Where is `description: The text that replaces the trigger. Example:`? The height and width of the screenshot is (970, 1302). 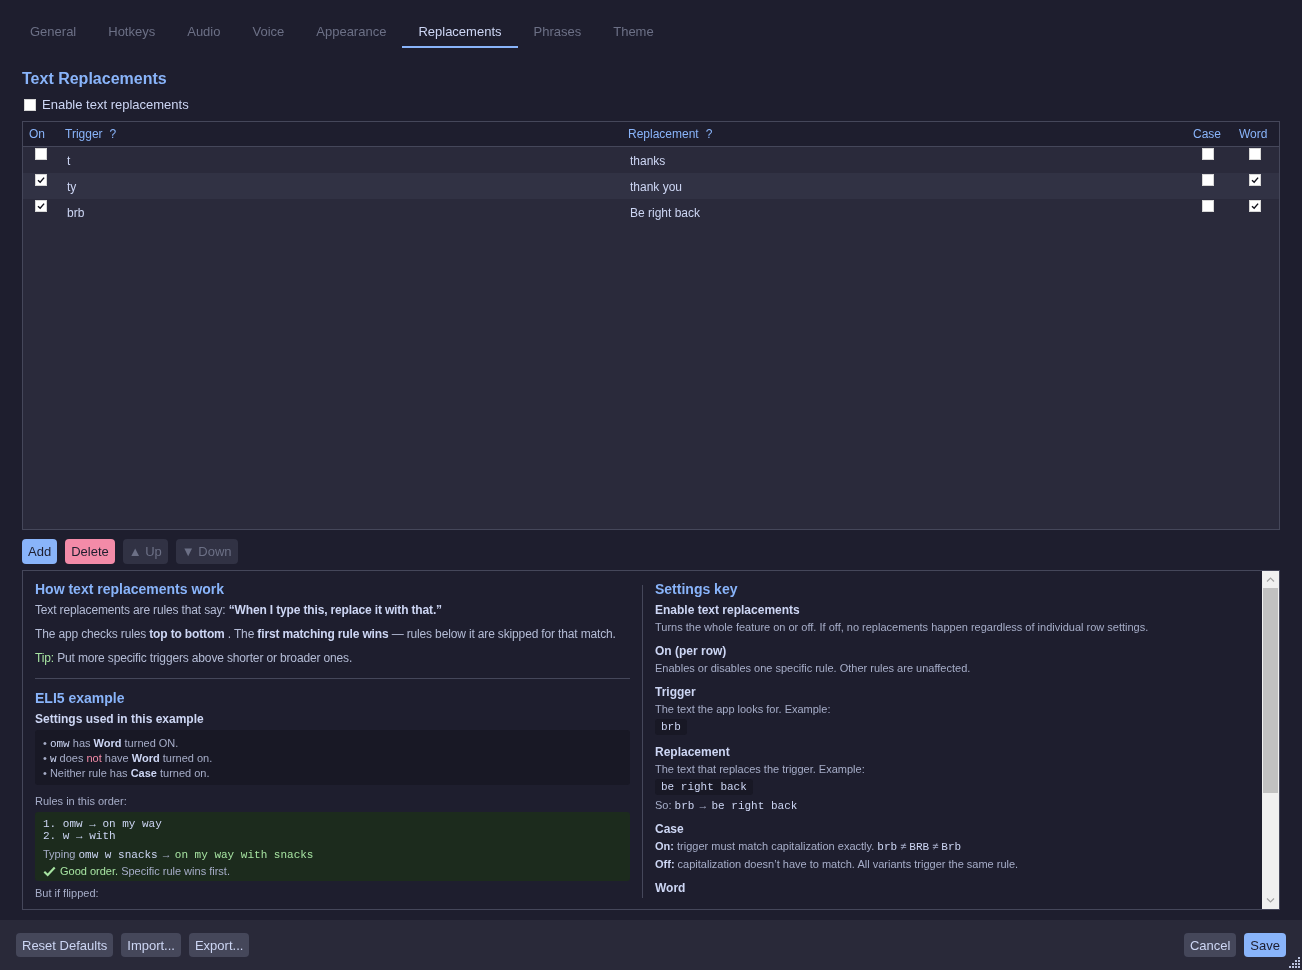
description: The text that replaces the trigger. Example: is located at coordinates (760, 769).